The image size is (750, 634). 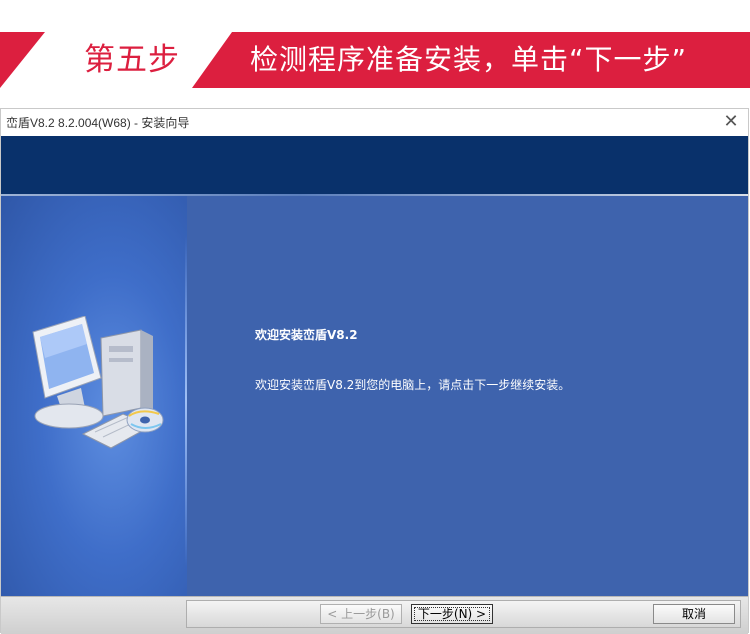 I want to click on window-title: 峦盾V8.2 8.2.004(W68) - 安装向导, so click(x=98, y=123).